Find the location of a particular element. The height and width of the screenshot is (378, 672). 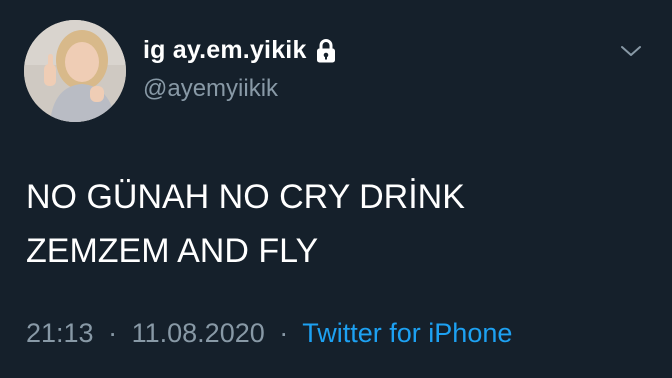

chevron-down-icon is located at coordinates (631, 51).